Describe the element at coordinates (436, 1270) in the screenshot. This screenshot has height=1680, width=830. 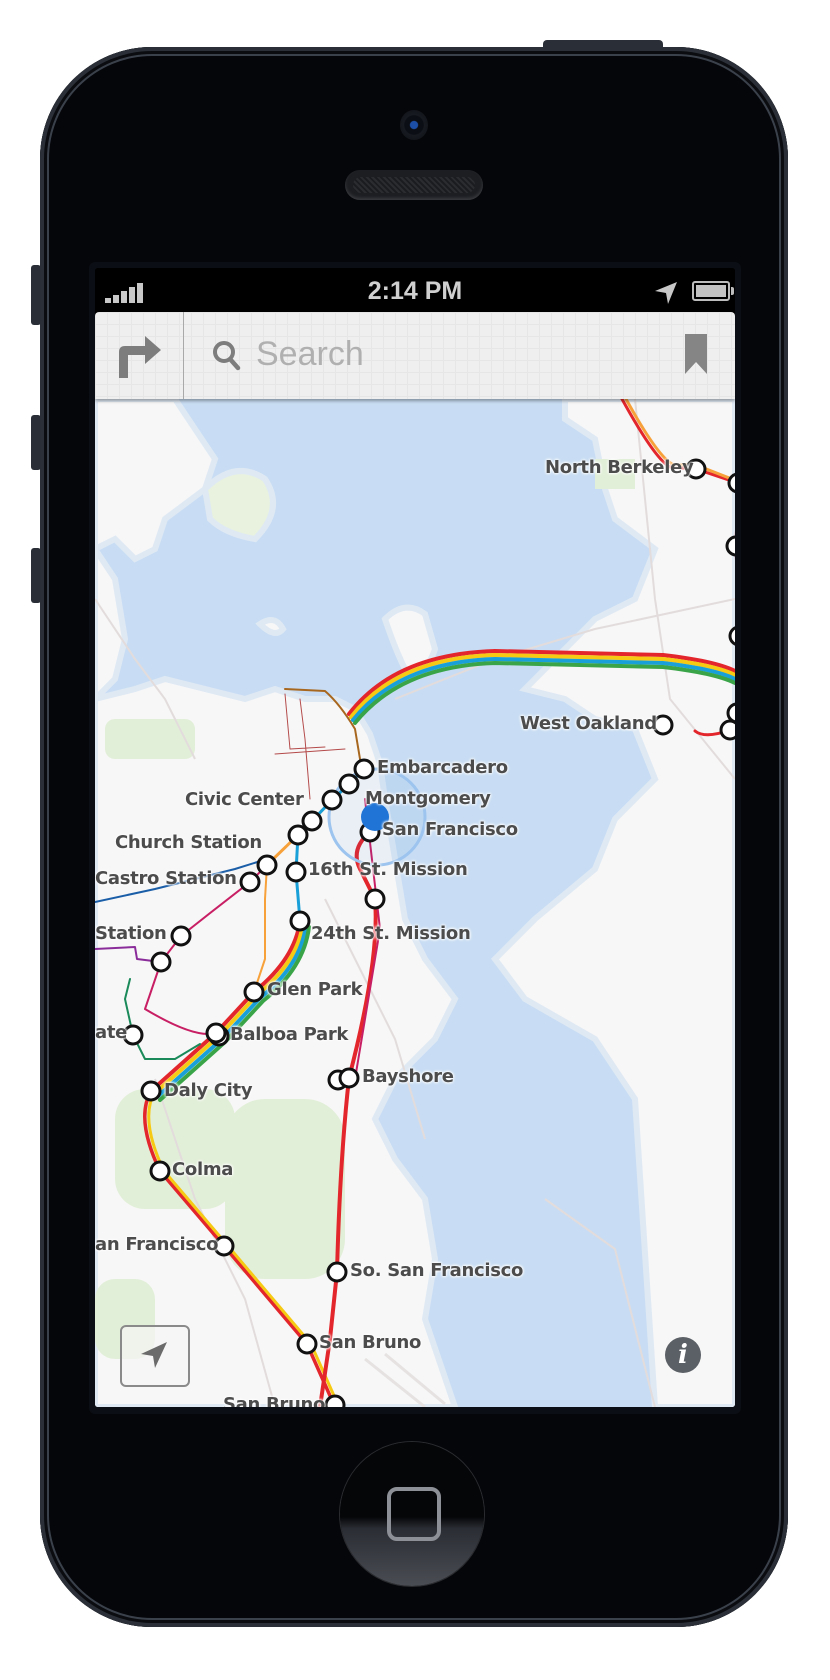
I see `station-label: So. San Francisco` at that location.